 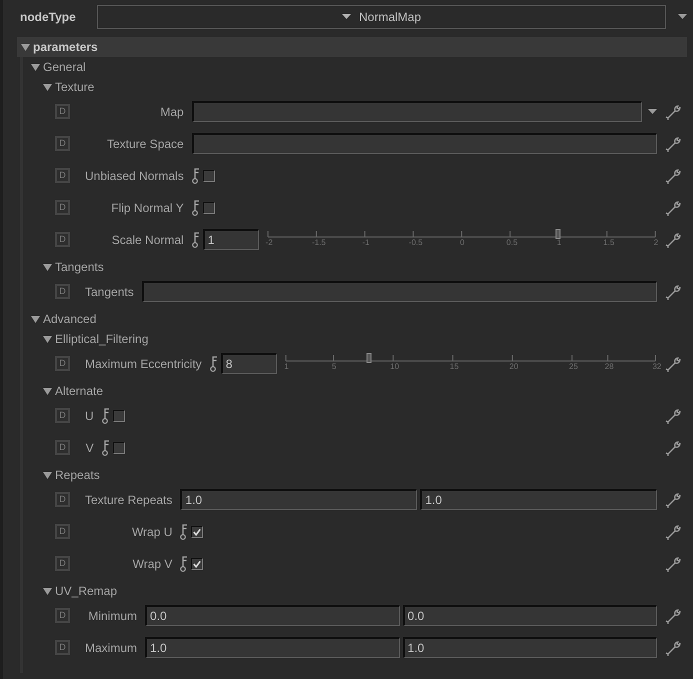 What do you see at coordinates (609, 366) in the screenshot?
I see `tick-label: 28` at bounding box center [609, 366].